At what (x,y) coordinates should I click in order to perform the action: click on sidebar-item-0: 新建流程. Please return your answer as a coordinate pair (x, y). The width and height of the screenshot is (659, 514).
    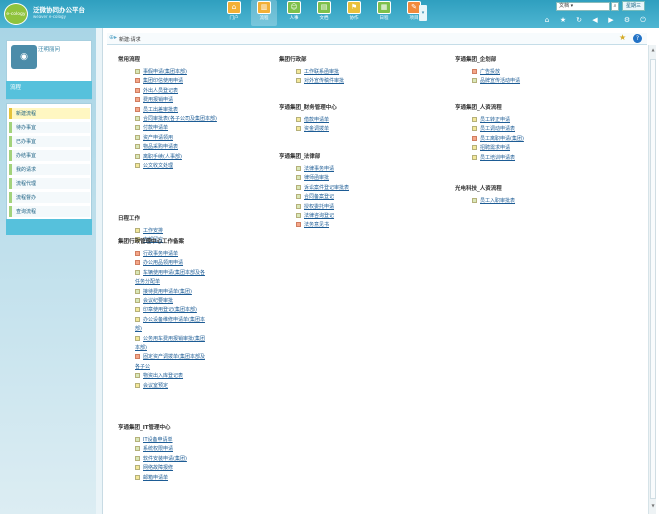
    Looking at the image, I should click on (49, 113).